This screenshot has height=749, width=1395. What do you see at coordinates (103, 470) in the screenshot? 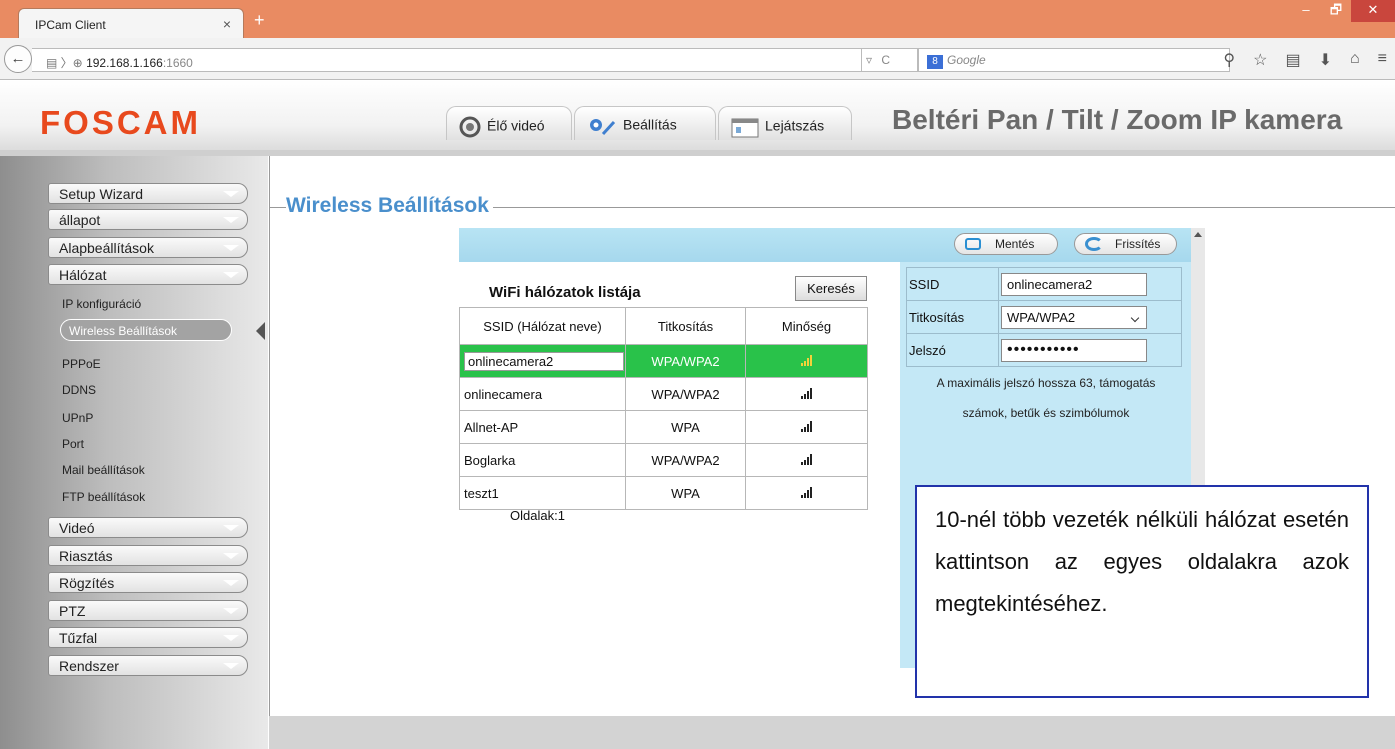
I see `sidebar-subitem-mail-beallitasok: Mail beállítások` at bounding box center [103, 470].